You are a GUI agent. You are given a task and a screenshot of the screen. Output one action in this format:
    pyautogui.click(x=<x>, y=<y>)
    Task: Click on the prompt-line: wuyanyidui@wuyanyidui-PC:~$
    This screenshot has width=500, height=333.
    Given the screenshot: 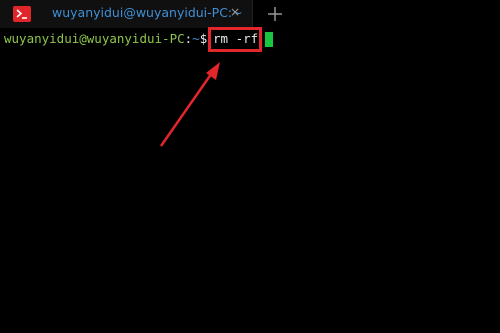 What is the action you would take?
    pyautogui.click(x=109, y=39)
    